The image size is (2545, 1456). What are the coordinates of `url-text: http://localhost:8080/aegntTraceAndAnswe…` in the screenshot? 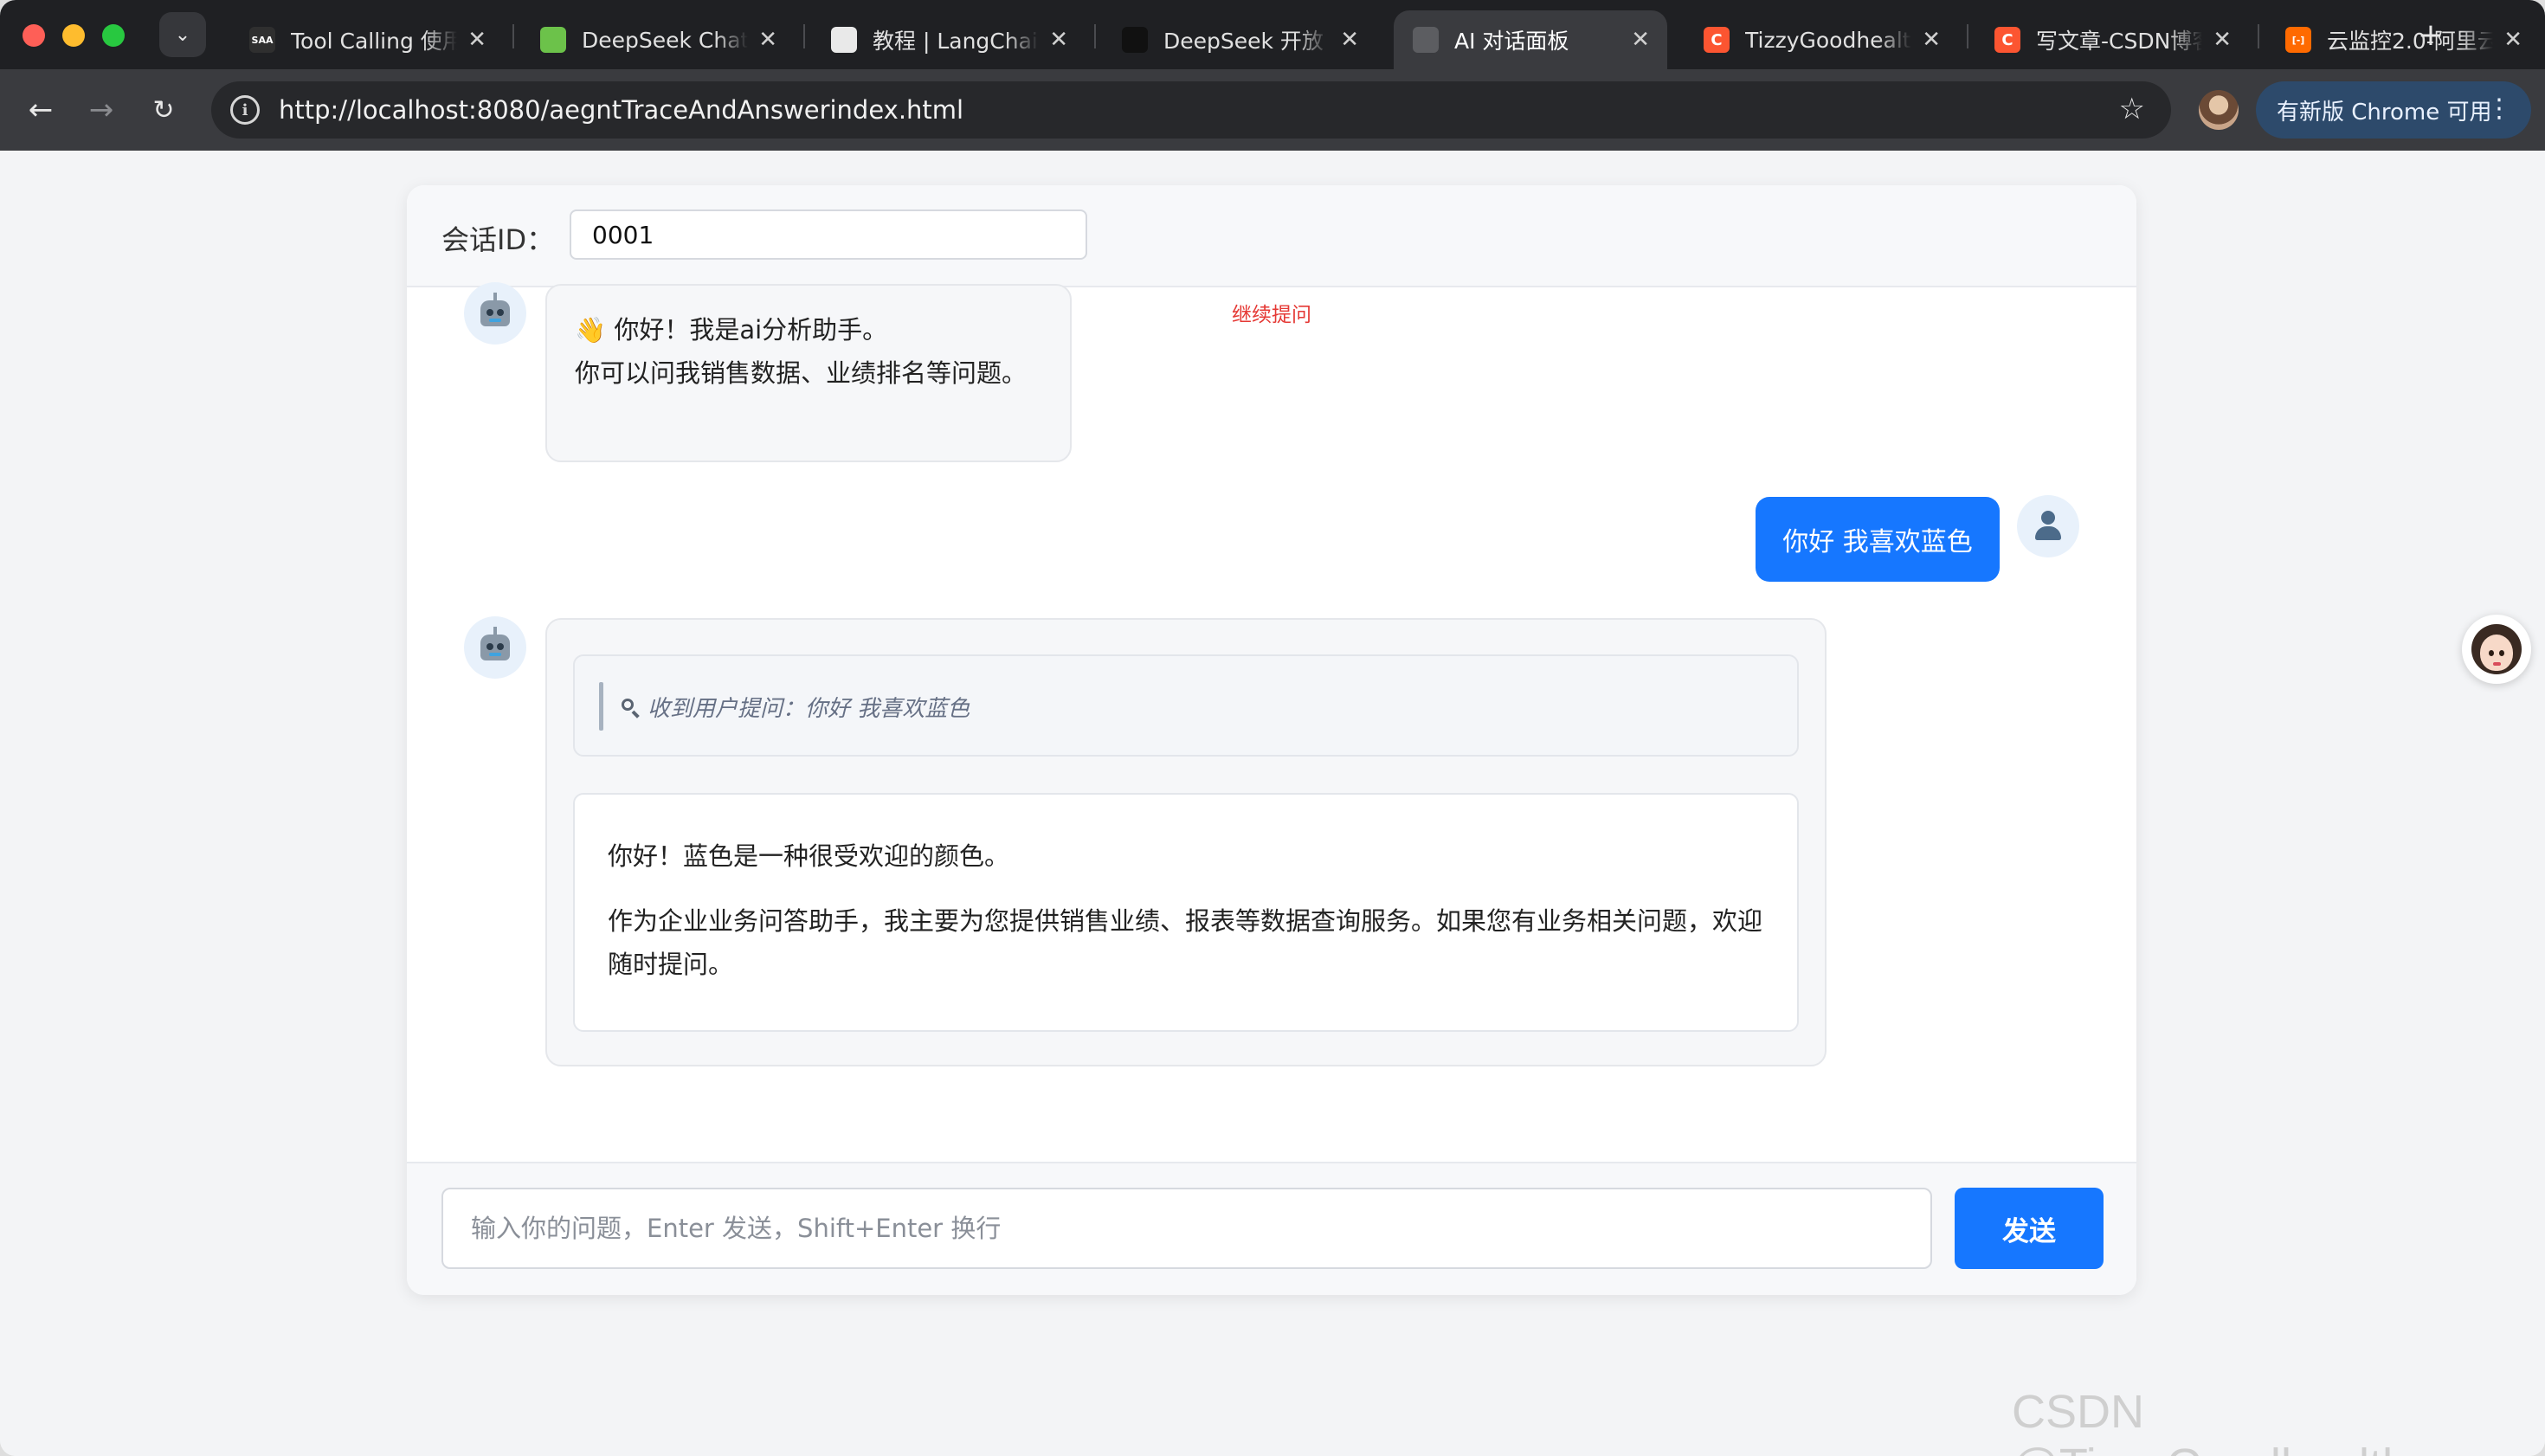 It's located at (621, 110).